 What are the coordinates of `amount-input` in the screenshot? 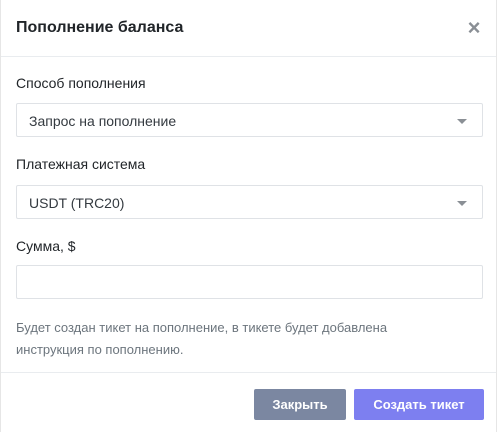 It's located at (249, 282).